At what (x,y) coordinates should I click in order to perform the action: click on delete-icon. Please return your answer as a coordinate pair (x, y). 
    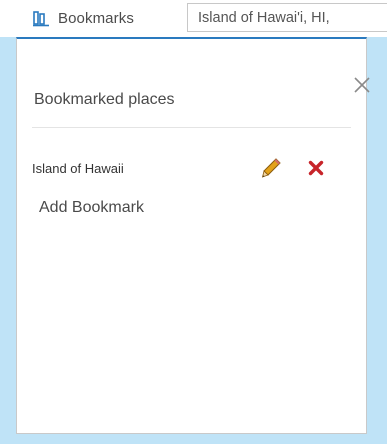
    Looking at the image, I should click on (316, 170).